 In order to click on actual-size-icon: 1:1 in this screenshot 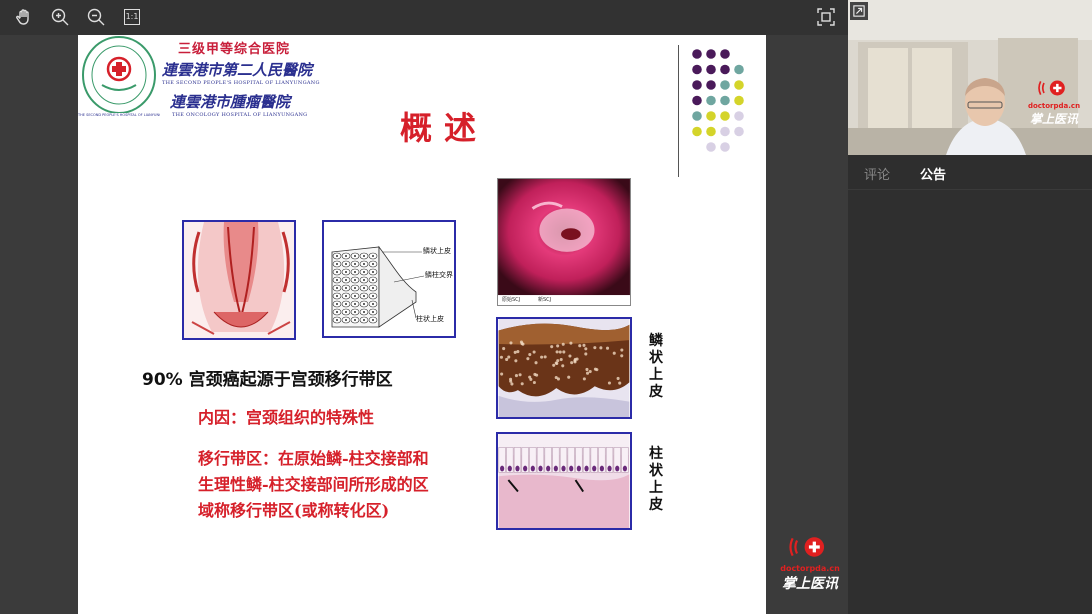, I will do `click(132, 17)`.